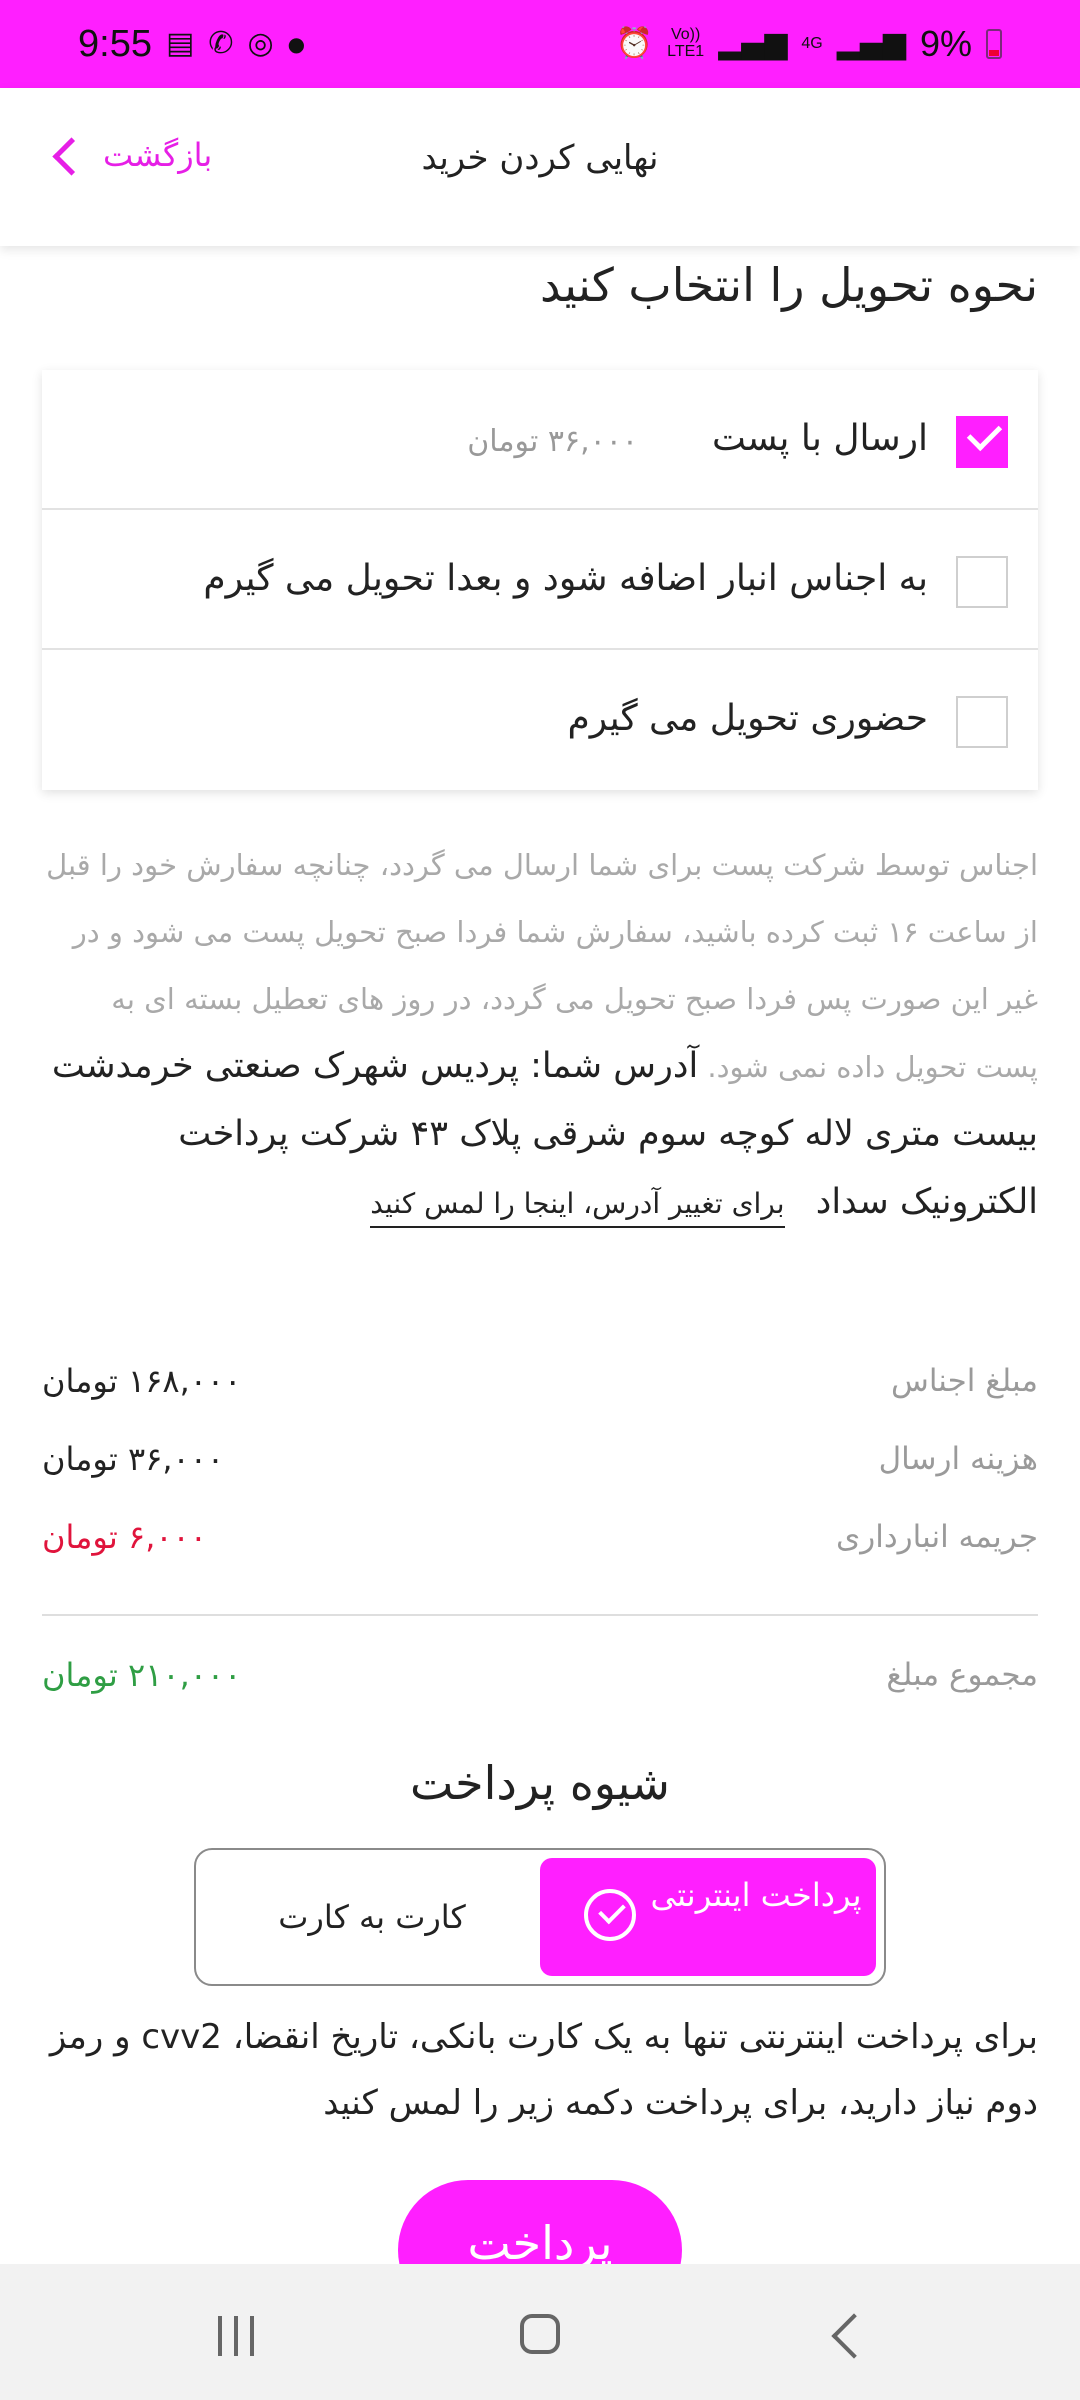 The image size is (1080, 2400). What do you see at coordinates (994, 44) in the screenshot?
I see `battery-icon` at bounding box center [994, 44].